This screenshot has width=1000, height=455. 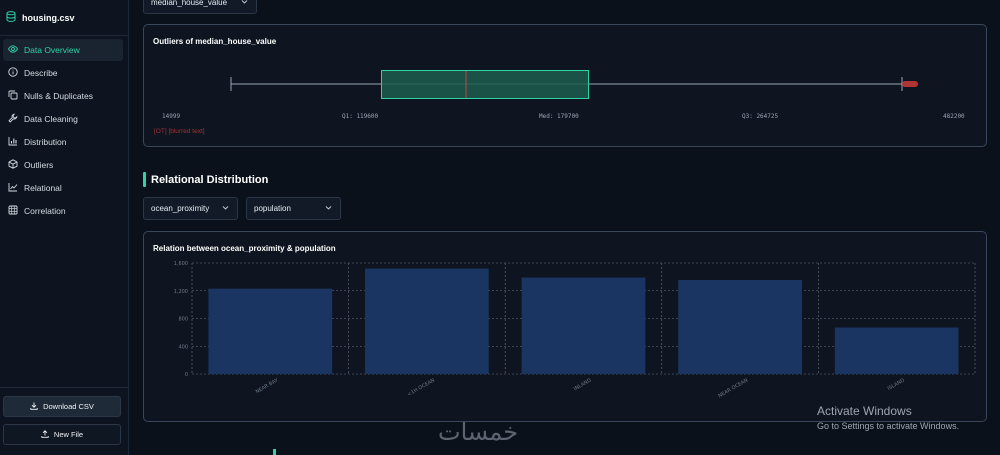 I want to click on sidebar-item-relational: Relational, so click(x=63, y=188).